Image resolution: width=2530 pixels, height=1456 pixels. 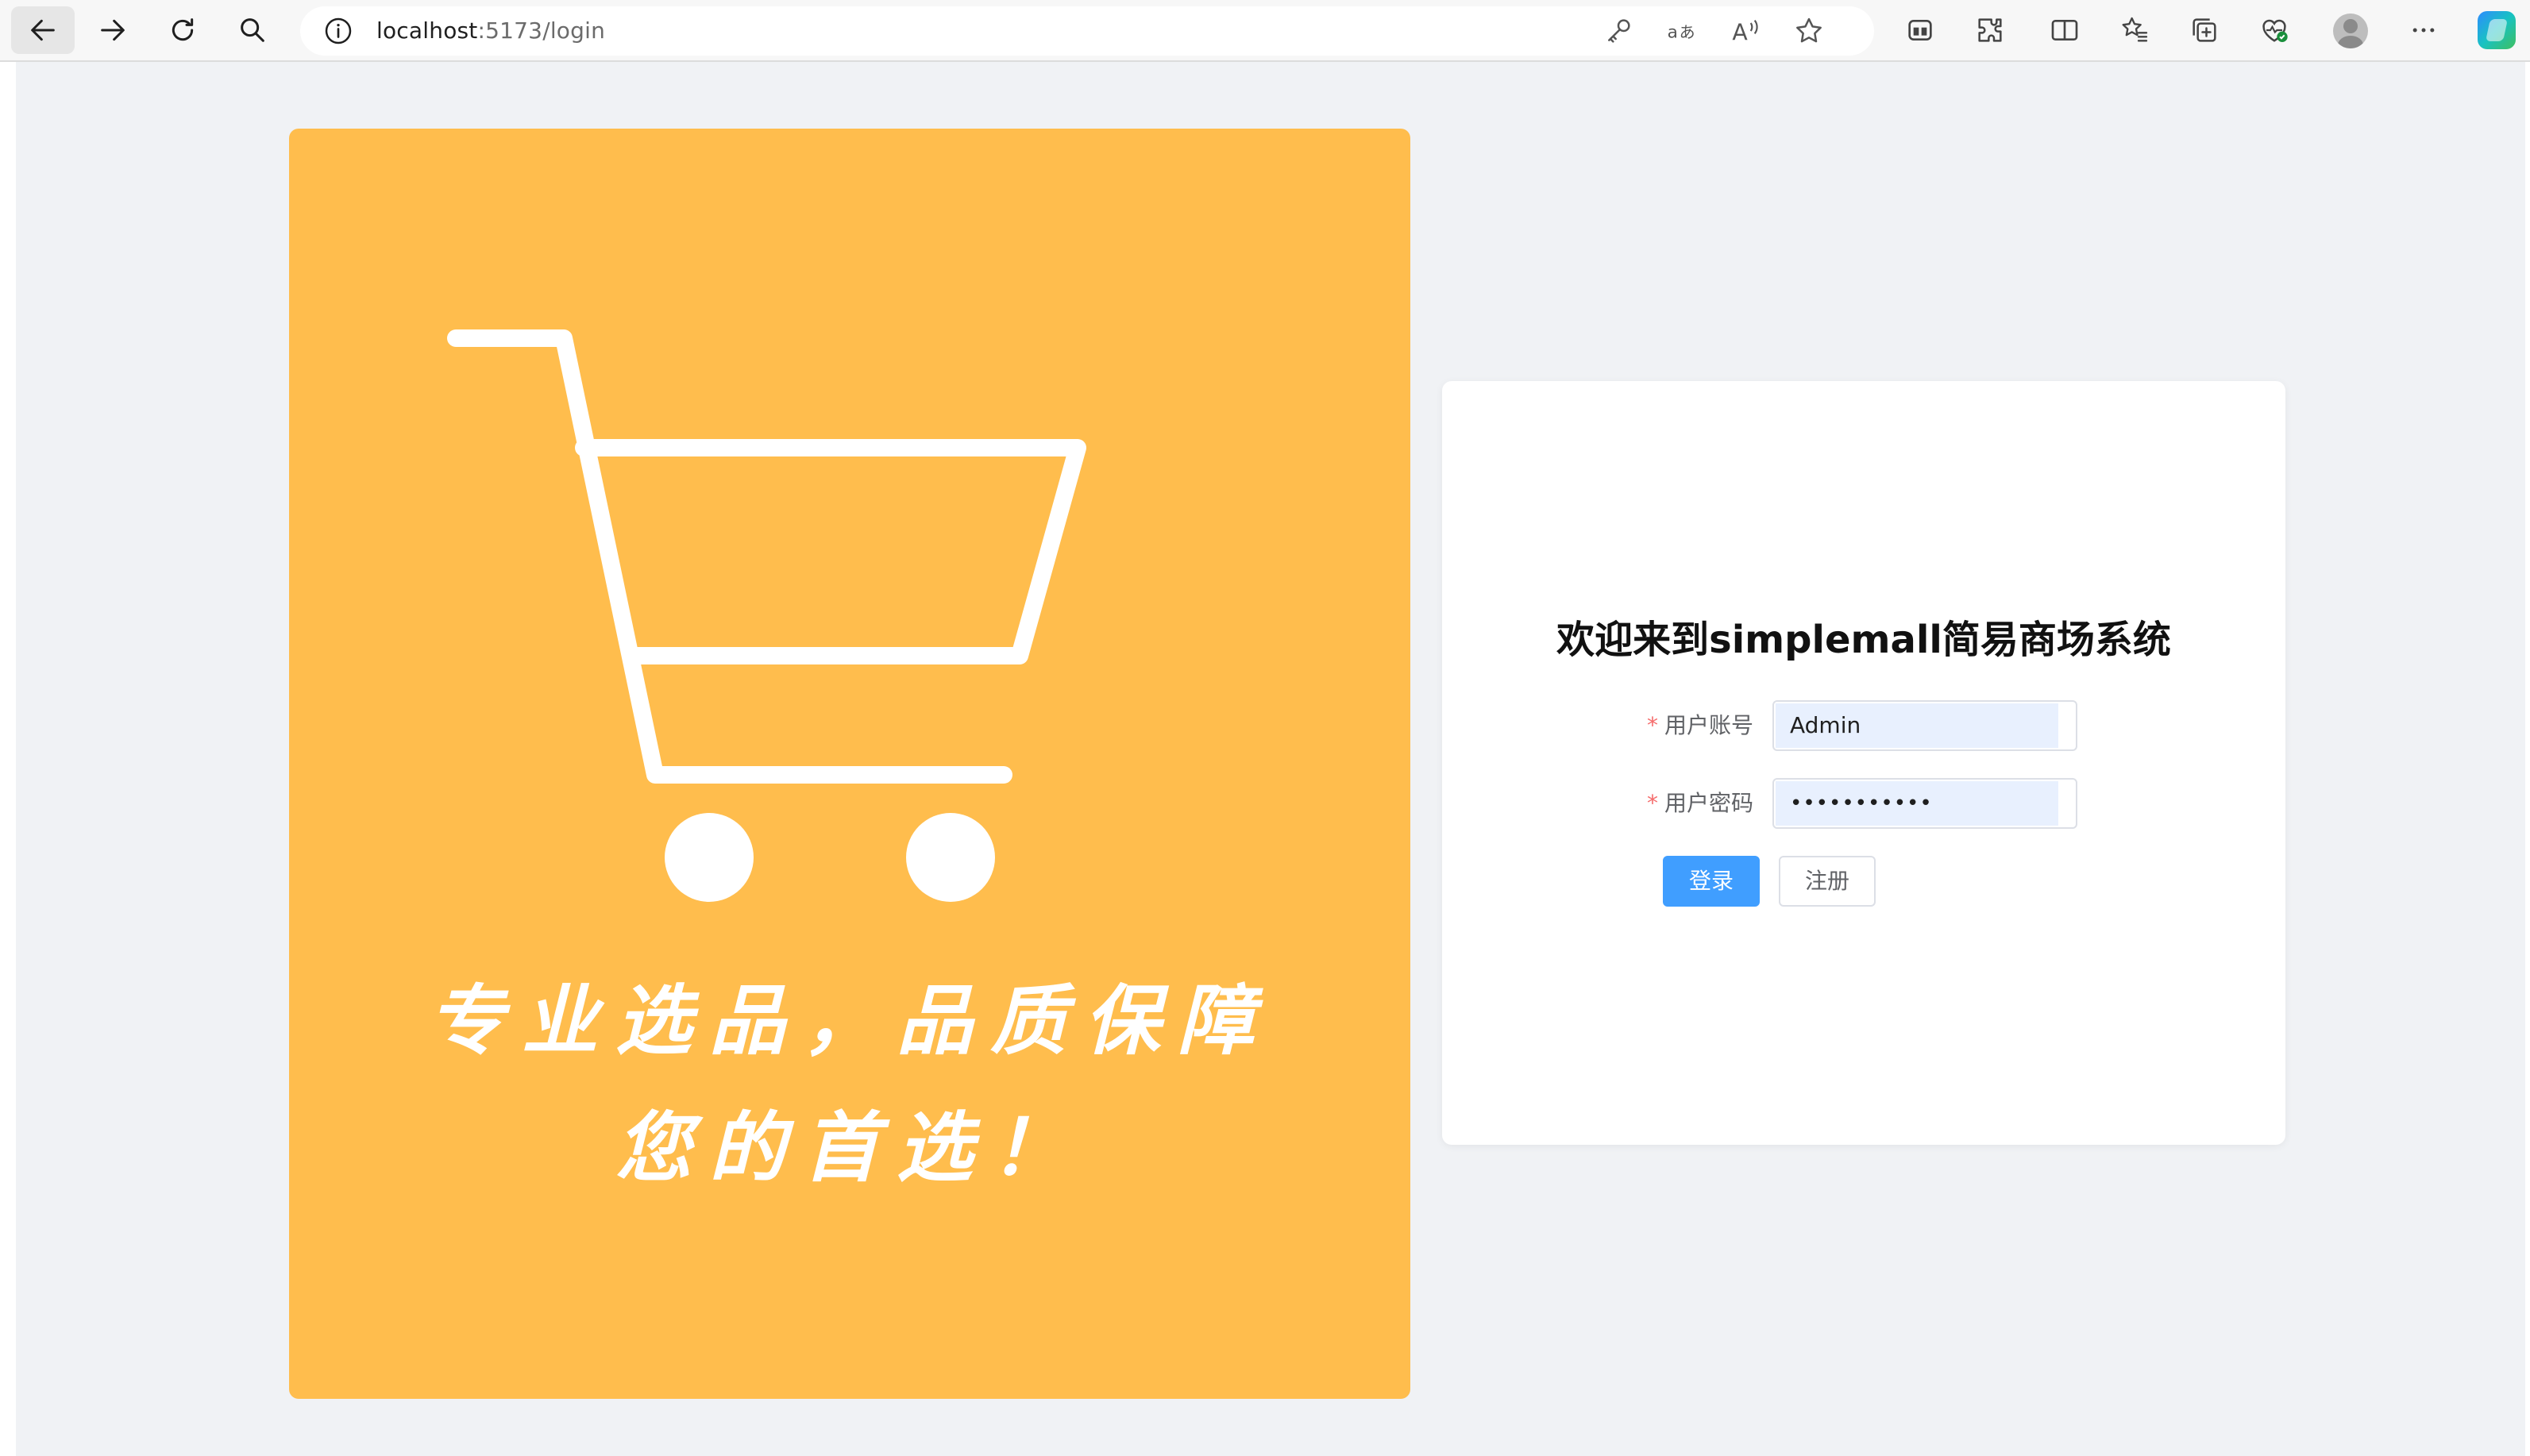 I want to click on form-actions: 登录 注册, so click(x=1863, y=881).